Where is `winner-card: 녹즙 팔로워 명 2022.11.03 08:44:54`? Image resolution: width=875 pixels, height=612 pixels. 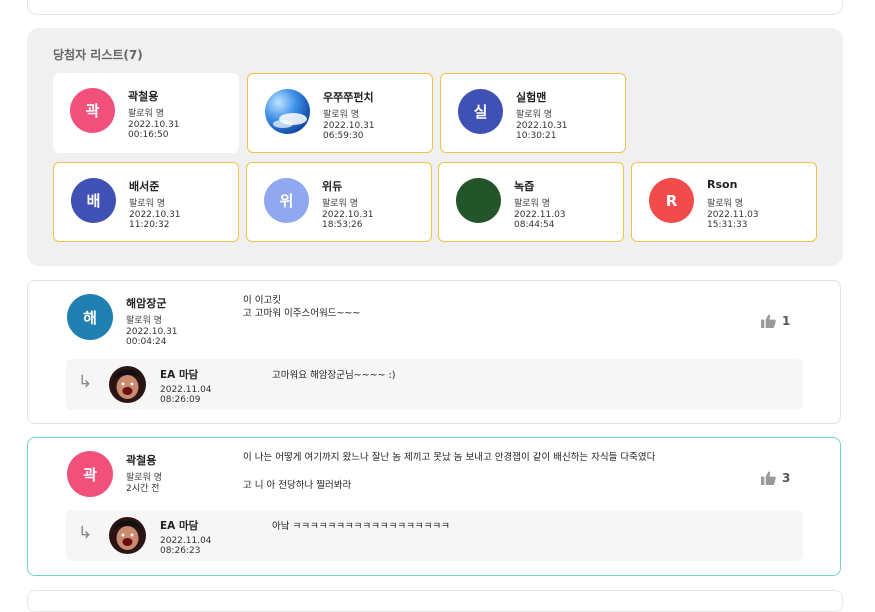
winner-card: 녹즙 팔로워 명 2022.11.03 08:44:54 is located at coordinates (531, 202).